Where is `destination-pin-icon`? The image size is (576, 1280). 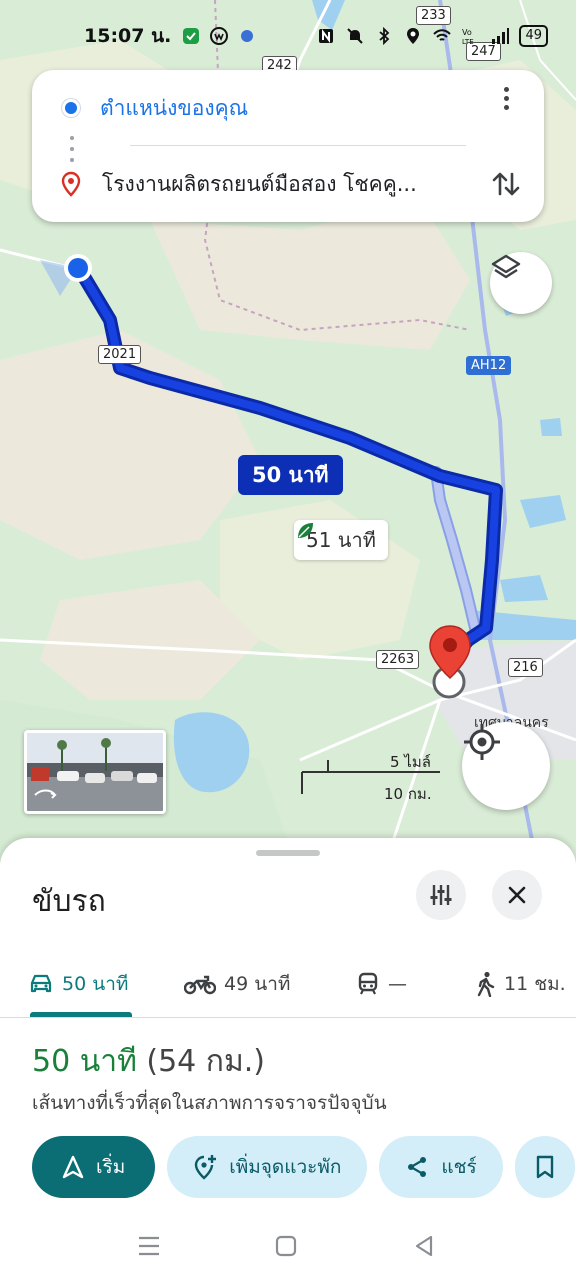 destination-pin-icon is located at coordinates (450, 652).